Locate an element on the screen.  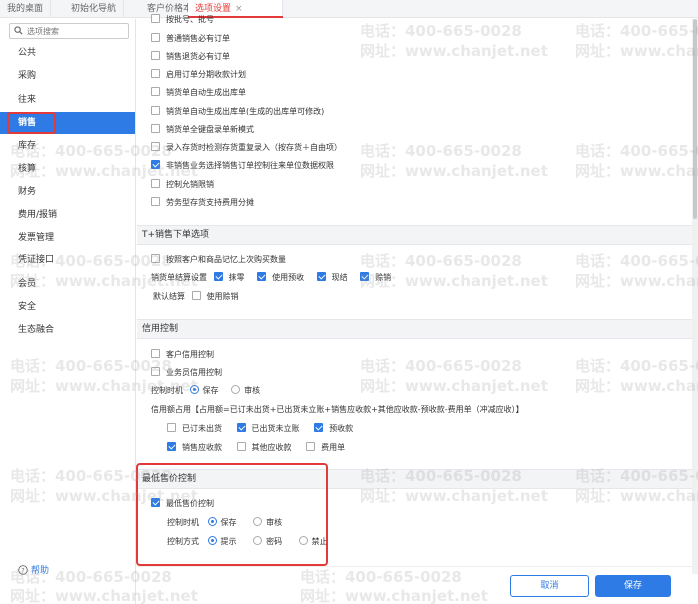
sales-highlight-frame is located at coordinates (31, 123).